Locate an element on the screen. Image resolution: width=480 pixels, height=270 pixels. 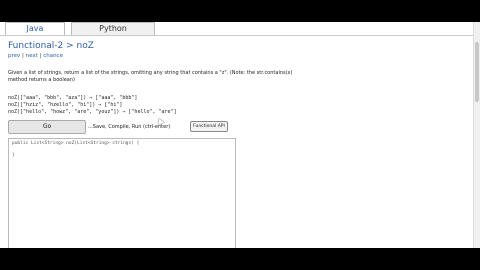
tab-java: Java is located at coordinates (35, 28).